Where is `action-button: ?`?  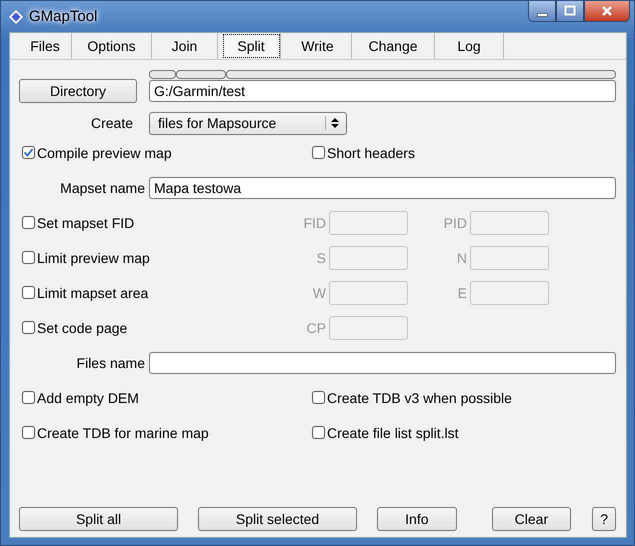
action-button: ? is located at coordinates (604, 519).